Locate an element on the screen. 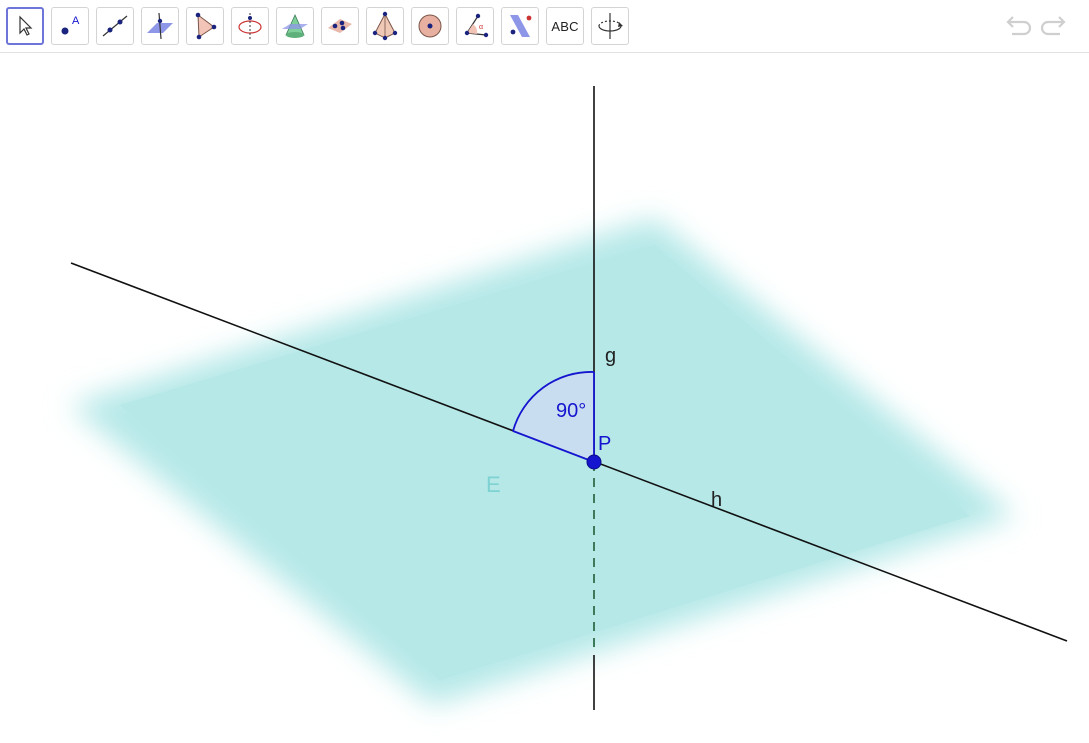  label-P: P is located at coordinates (604, 444).